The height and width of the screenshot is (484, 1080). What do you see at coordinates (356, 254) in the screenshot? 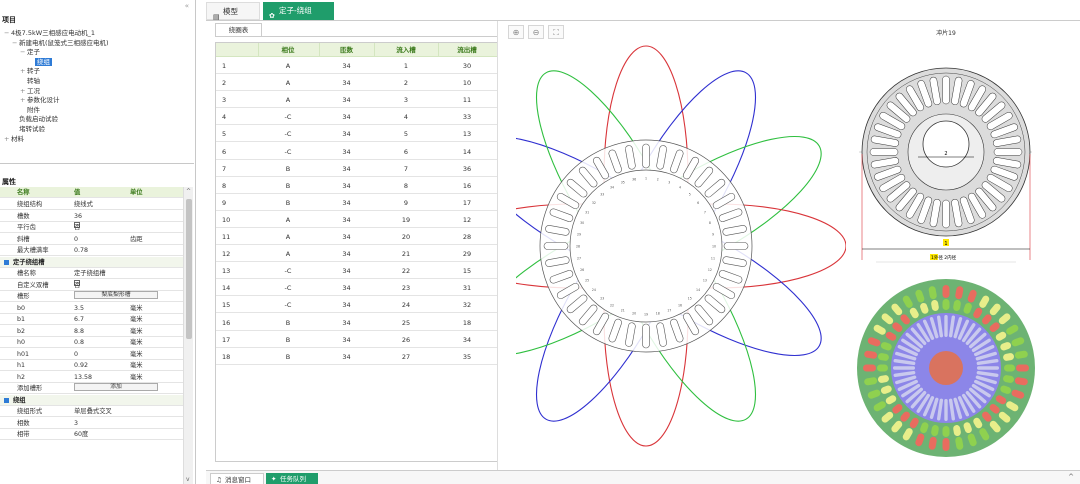
I see `table-row: 12 A 34 21 29` at bounding box center [356, 254].